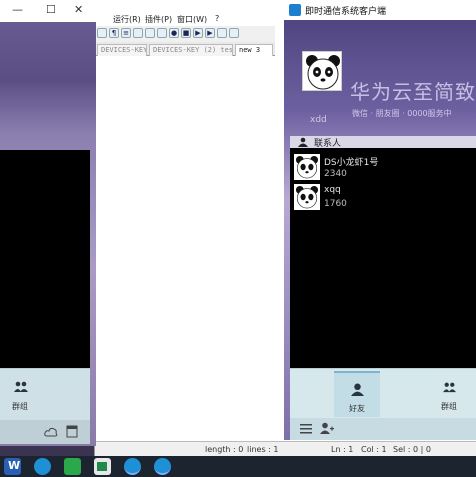 The image size is (476, 477). I want to click on doc-icon, so click(150, 33).